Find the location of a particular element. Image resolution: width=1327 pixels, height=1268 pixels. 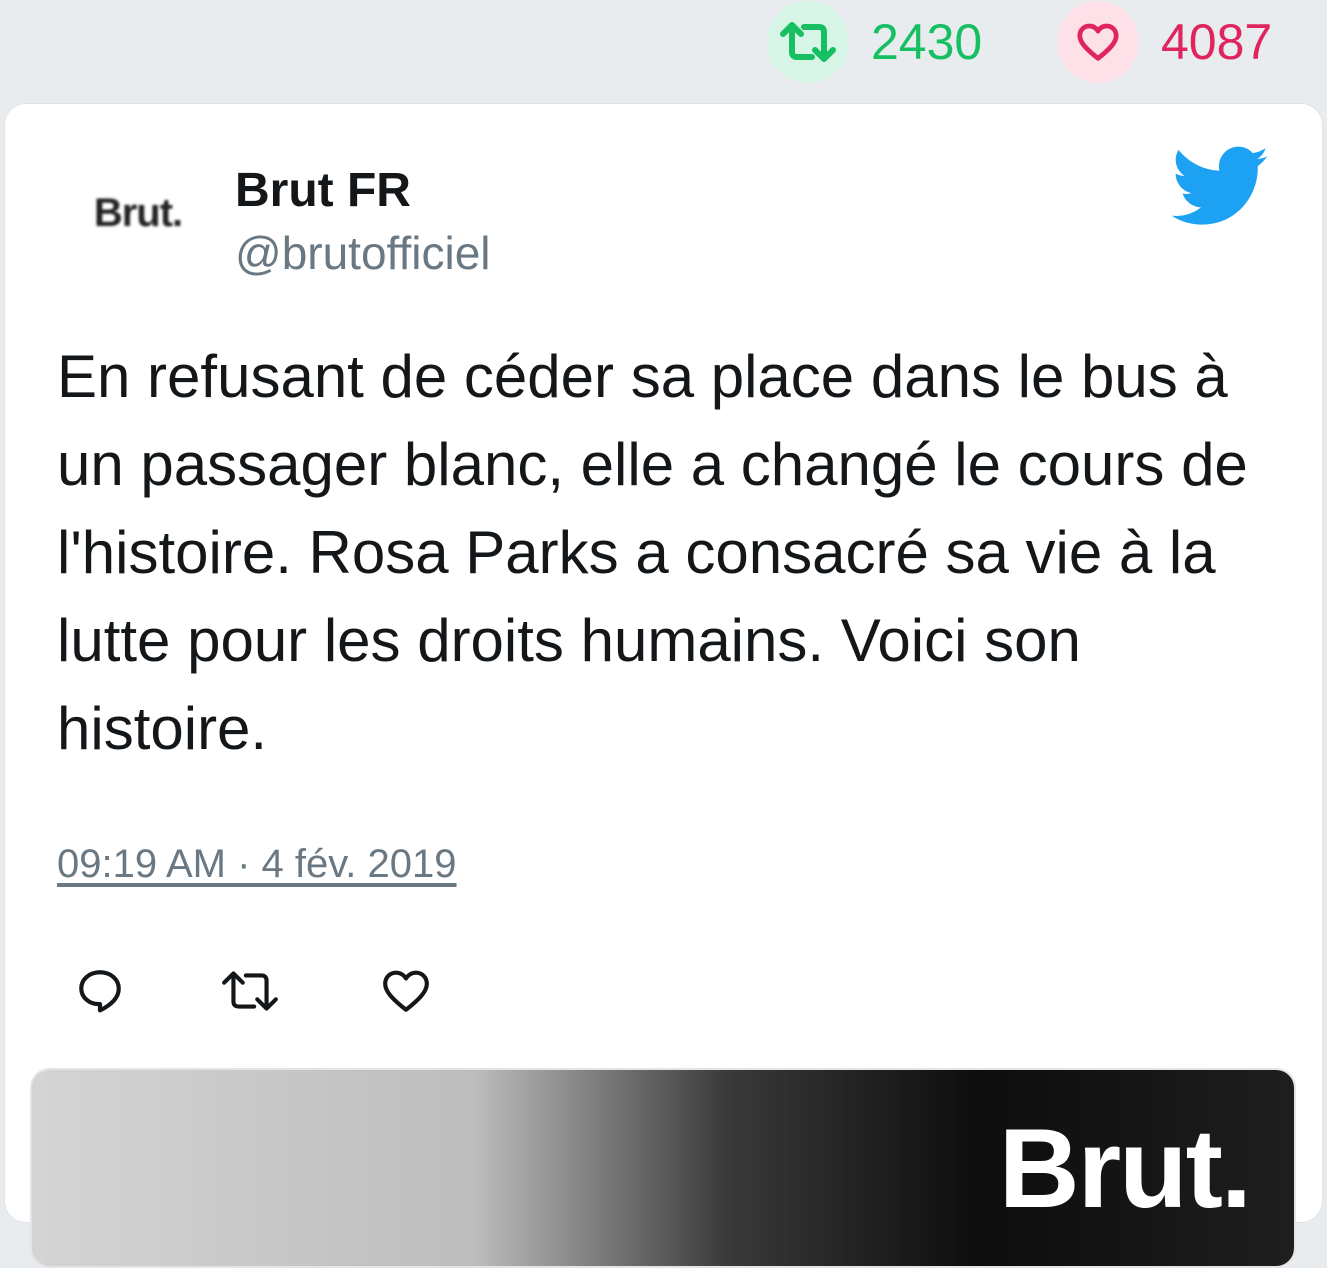

author-handle: @brutofficiel is located at coordinates (363, 253).